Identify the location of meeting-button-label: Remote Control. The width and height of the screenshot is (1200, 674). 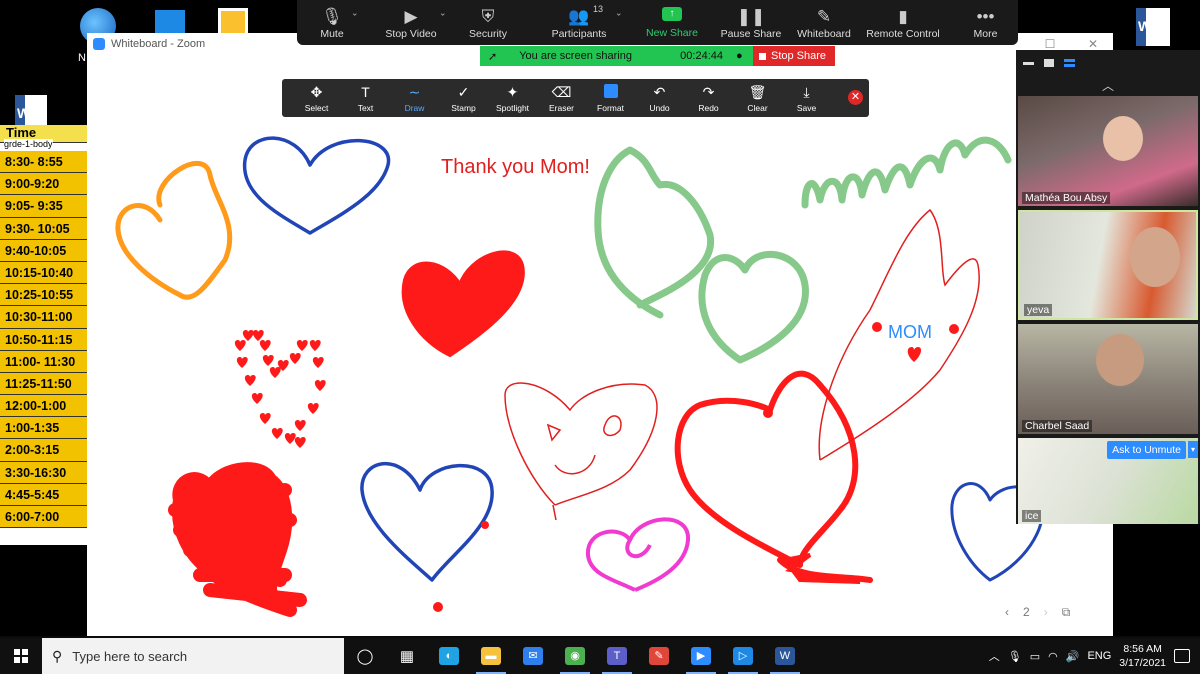
(903, 33).